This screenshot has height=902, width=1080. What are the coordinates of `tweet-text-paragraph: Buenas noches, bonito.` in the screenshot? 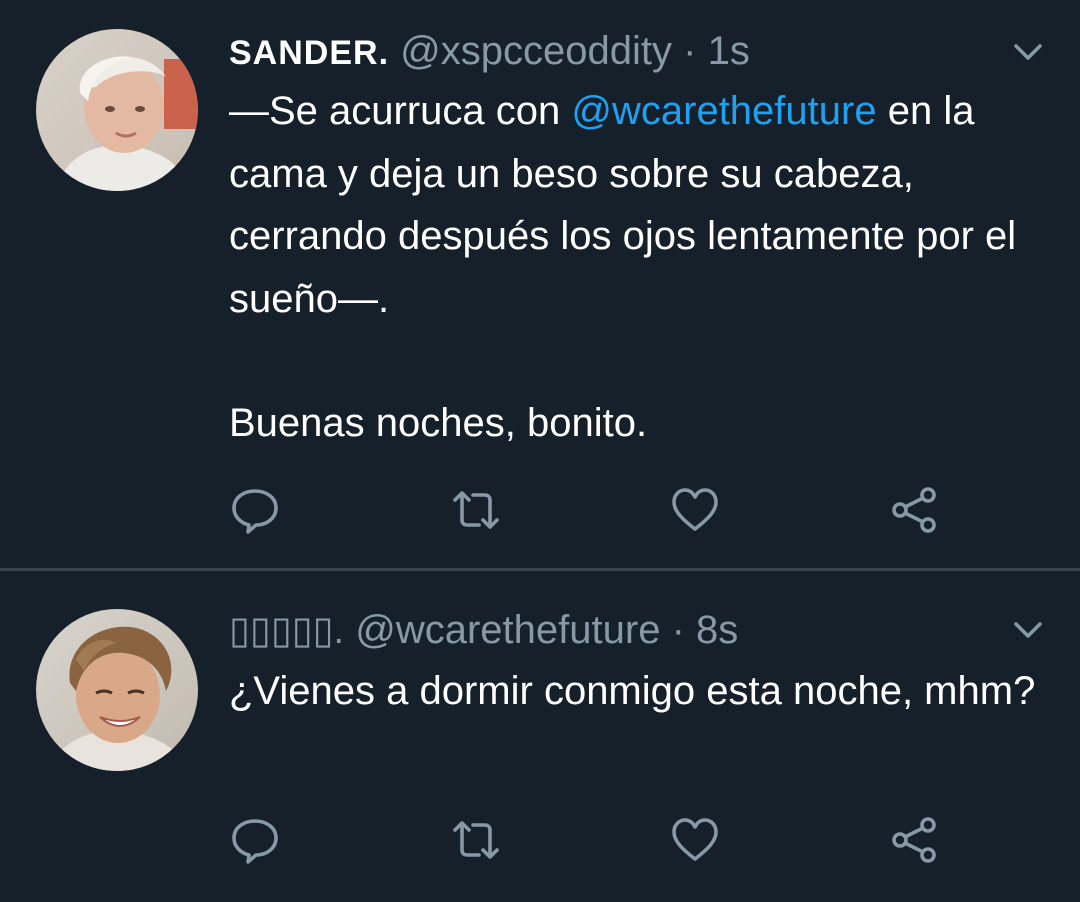 It's located at (438, 423).